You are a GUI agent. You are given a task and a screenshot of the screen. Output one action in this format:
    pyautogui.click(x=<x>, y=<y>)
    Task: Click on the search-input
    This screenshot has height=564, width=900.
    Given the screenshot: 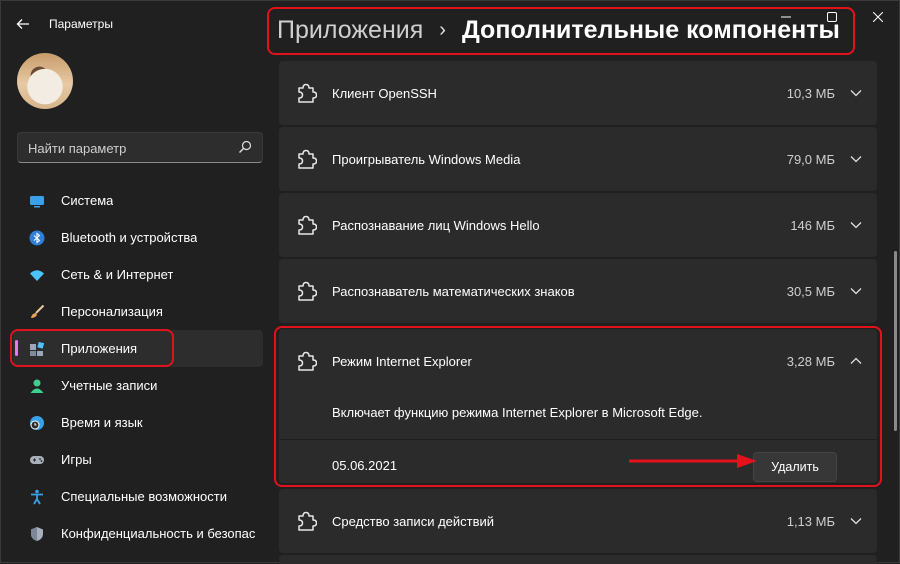 What is the action you would take?
    pyautogui.click(x=129, y=148)
    